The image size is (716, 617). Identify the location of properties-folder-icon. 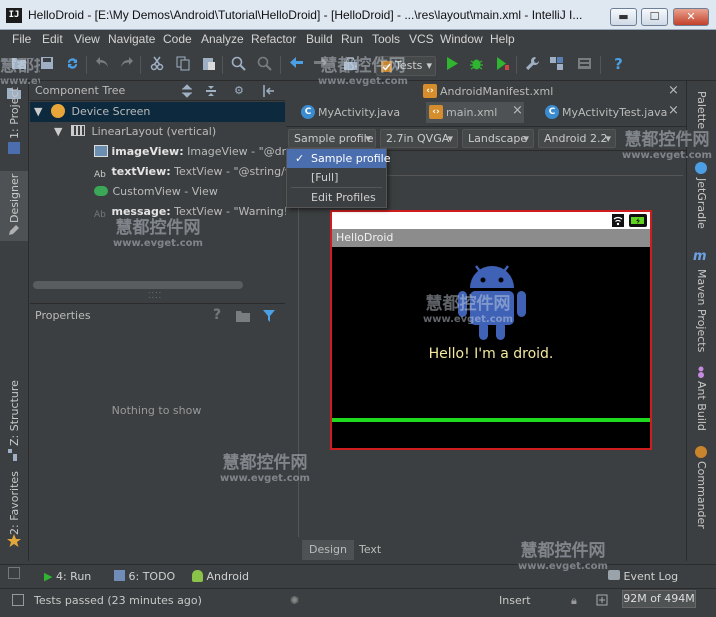
(243, 317).